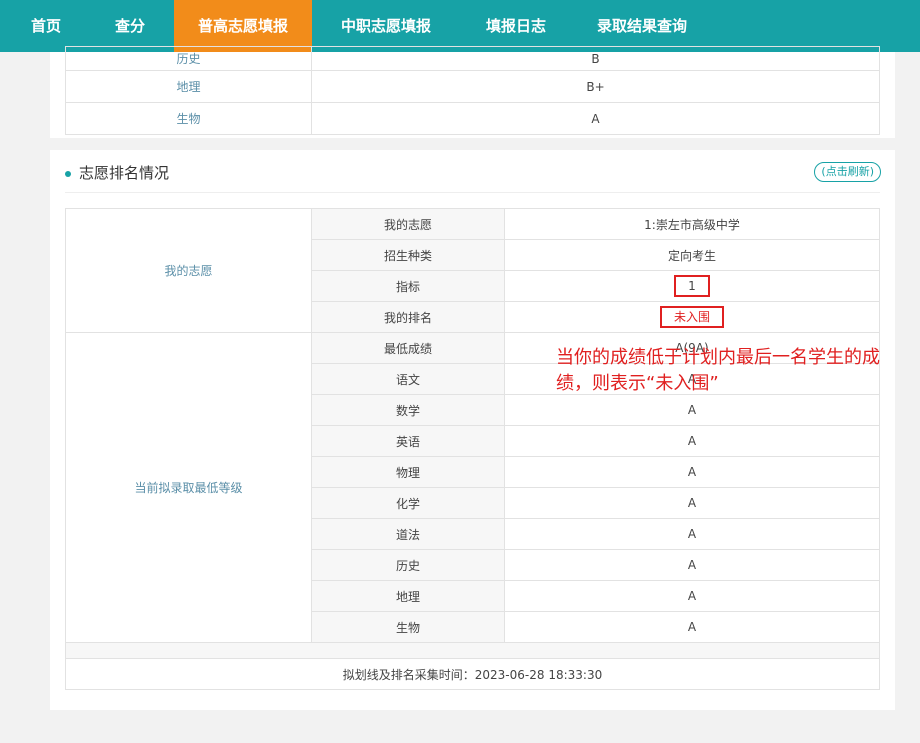 The height and width of the screenshot is (743, 920). I want to click on row-value: 1, so click(692, 286).